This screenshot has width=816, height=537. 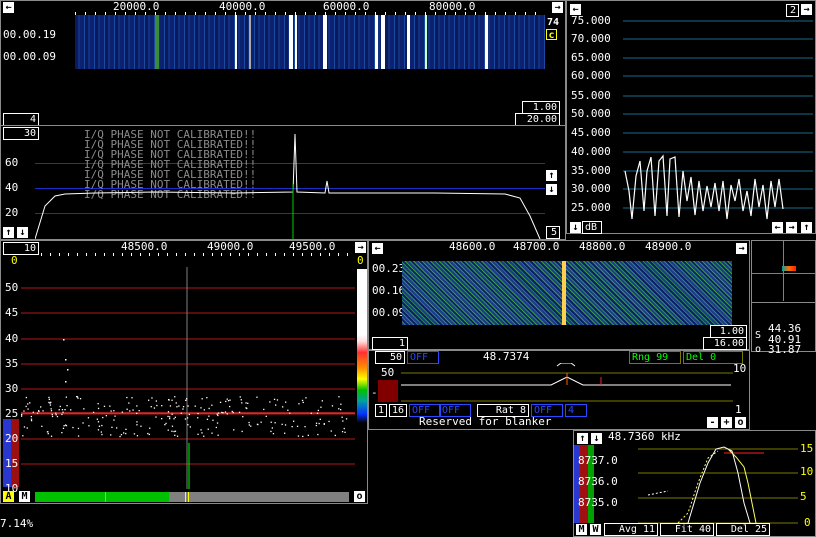 What do you see at coordinates (192, 497) in the screenshot?
I see `progress-bar` at bounding box center [192, 497].